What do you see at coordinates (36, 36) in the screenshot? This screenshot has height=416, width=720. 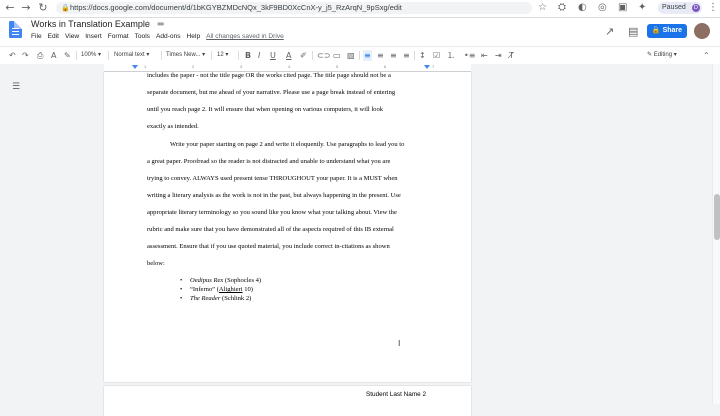 I see `menu-file: File` at bounding box center [36, 36].